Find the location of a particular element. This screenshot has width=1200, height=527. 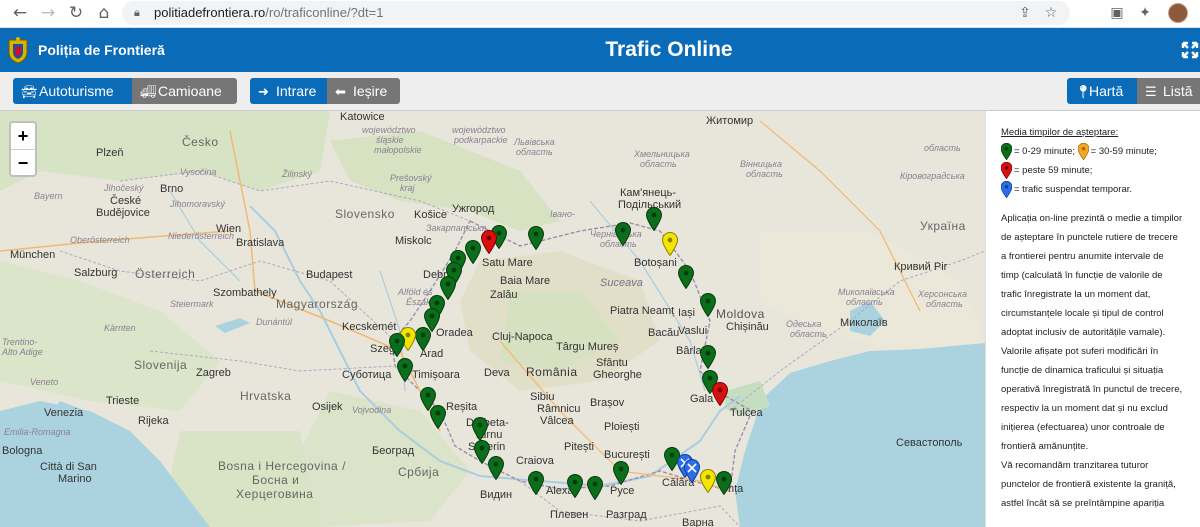

label-jihomoravsky: Jihomoravský is located at coordinates (198, 204).